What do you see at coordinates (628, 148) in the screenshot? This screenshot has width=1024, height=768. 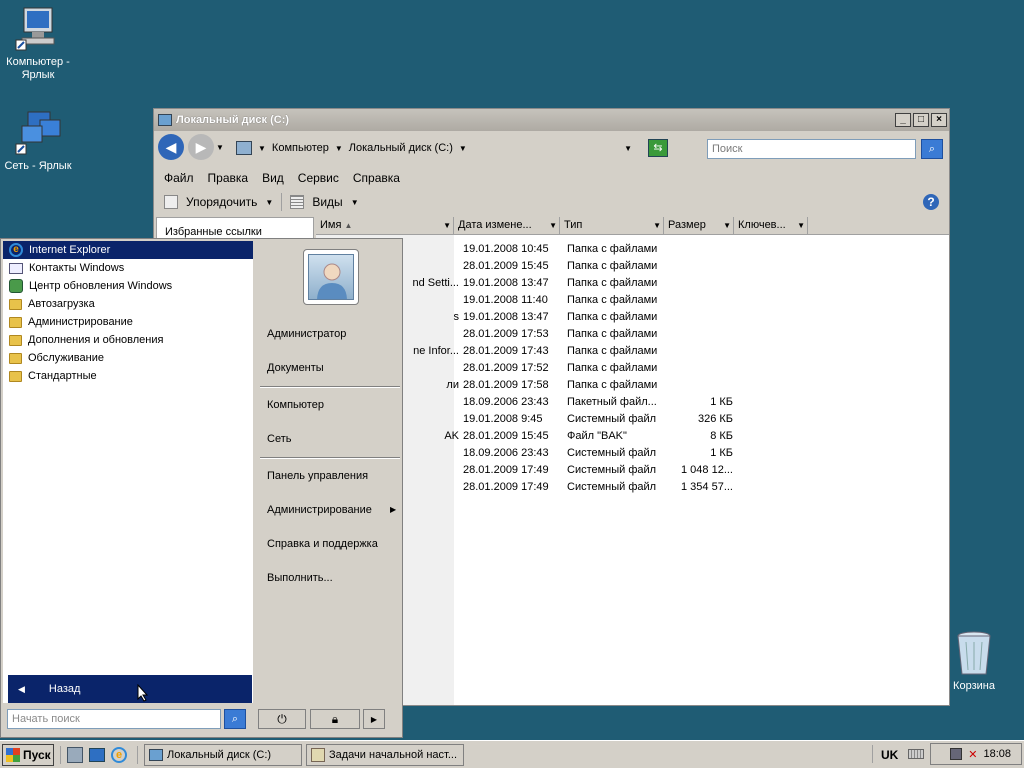 I see `address-dropdown-icon: ▼` at bounding box center [628, 148].